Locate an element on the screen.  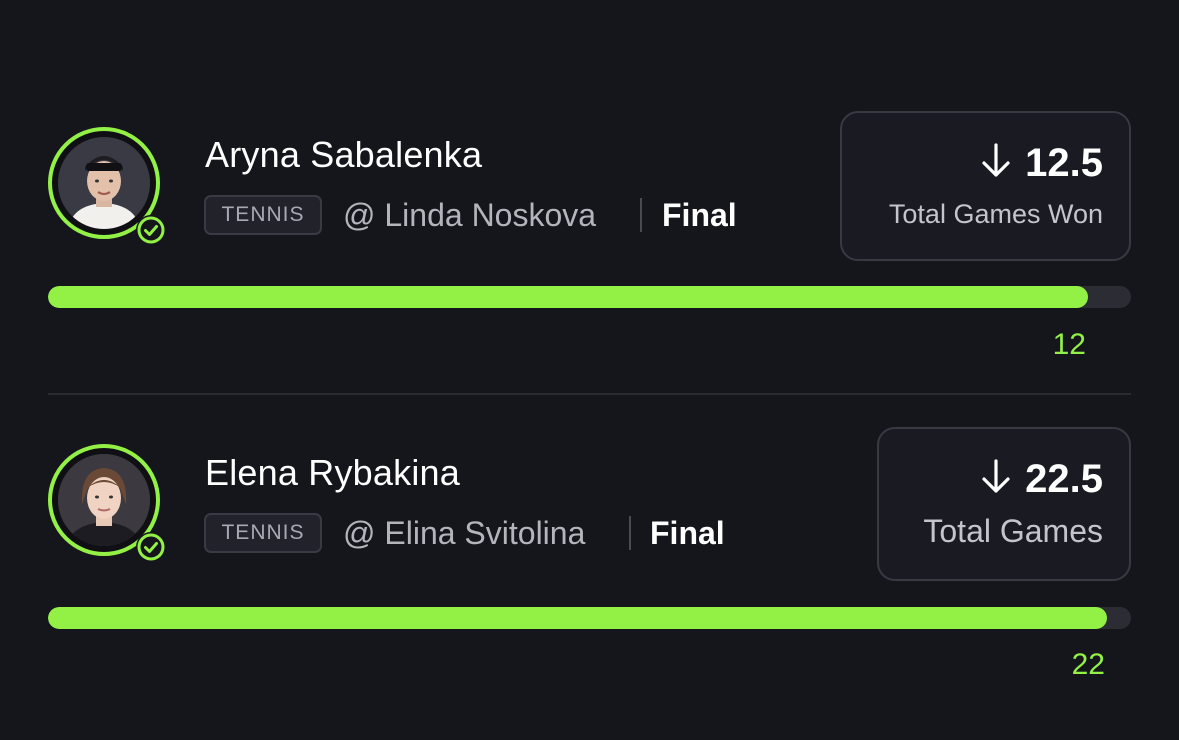
stat-label: Total Games Won is located at coordinates (995, 214).